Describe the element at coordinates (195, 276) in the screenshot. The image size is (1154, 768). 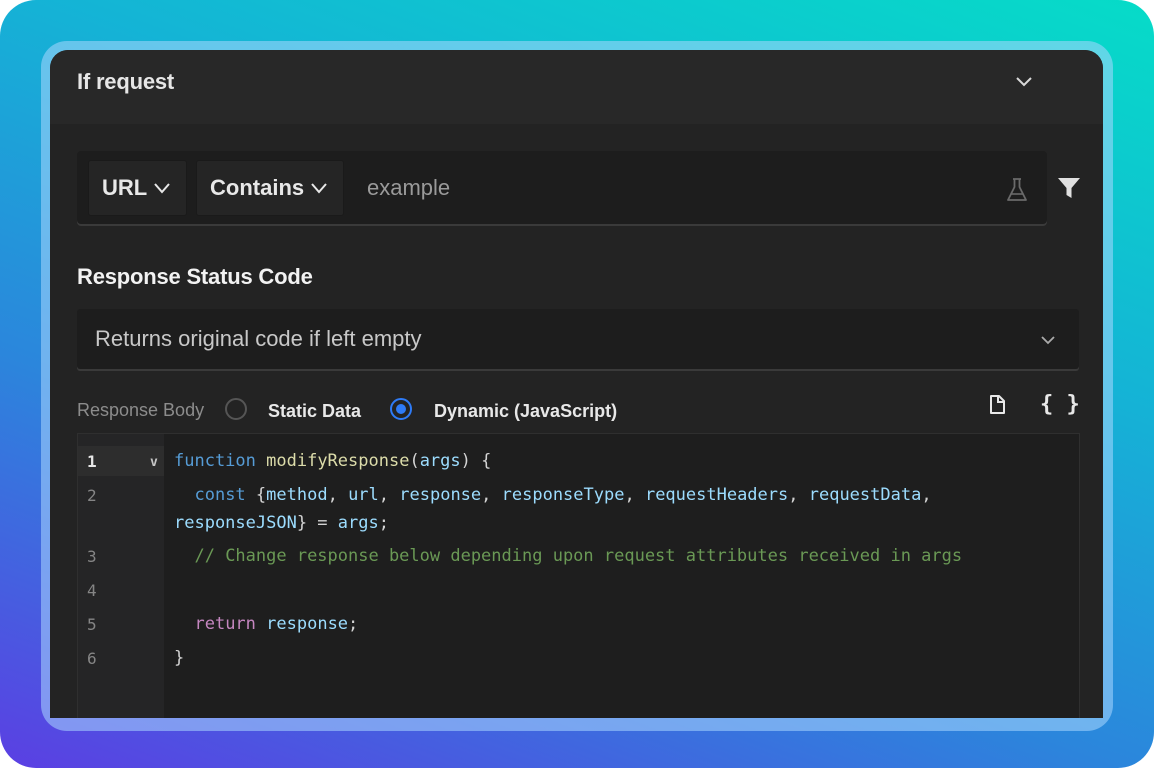
I see `status-code-heading: Response Status Code` at that location.